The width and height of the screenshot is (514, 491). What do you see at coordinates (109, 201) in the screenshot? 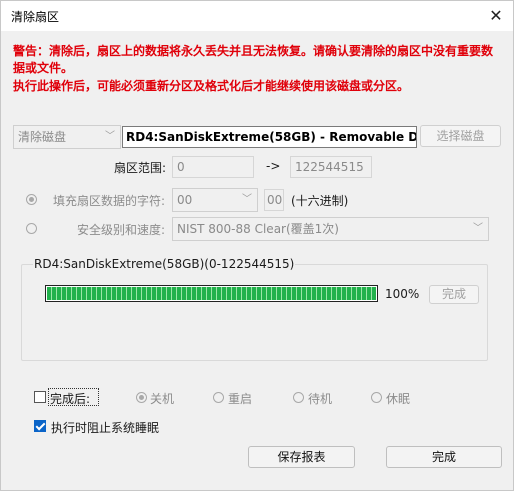
I see `fill-character-label: 填充扇区数据的字符:` at bounding box center [109, 201].